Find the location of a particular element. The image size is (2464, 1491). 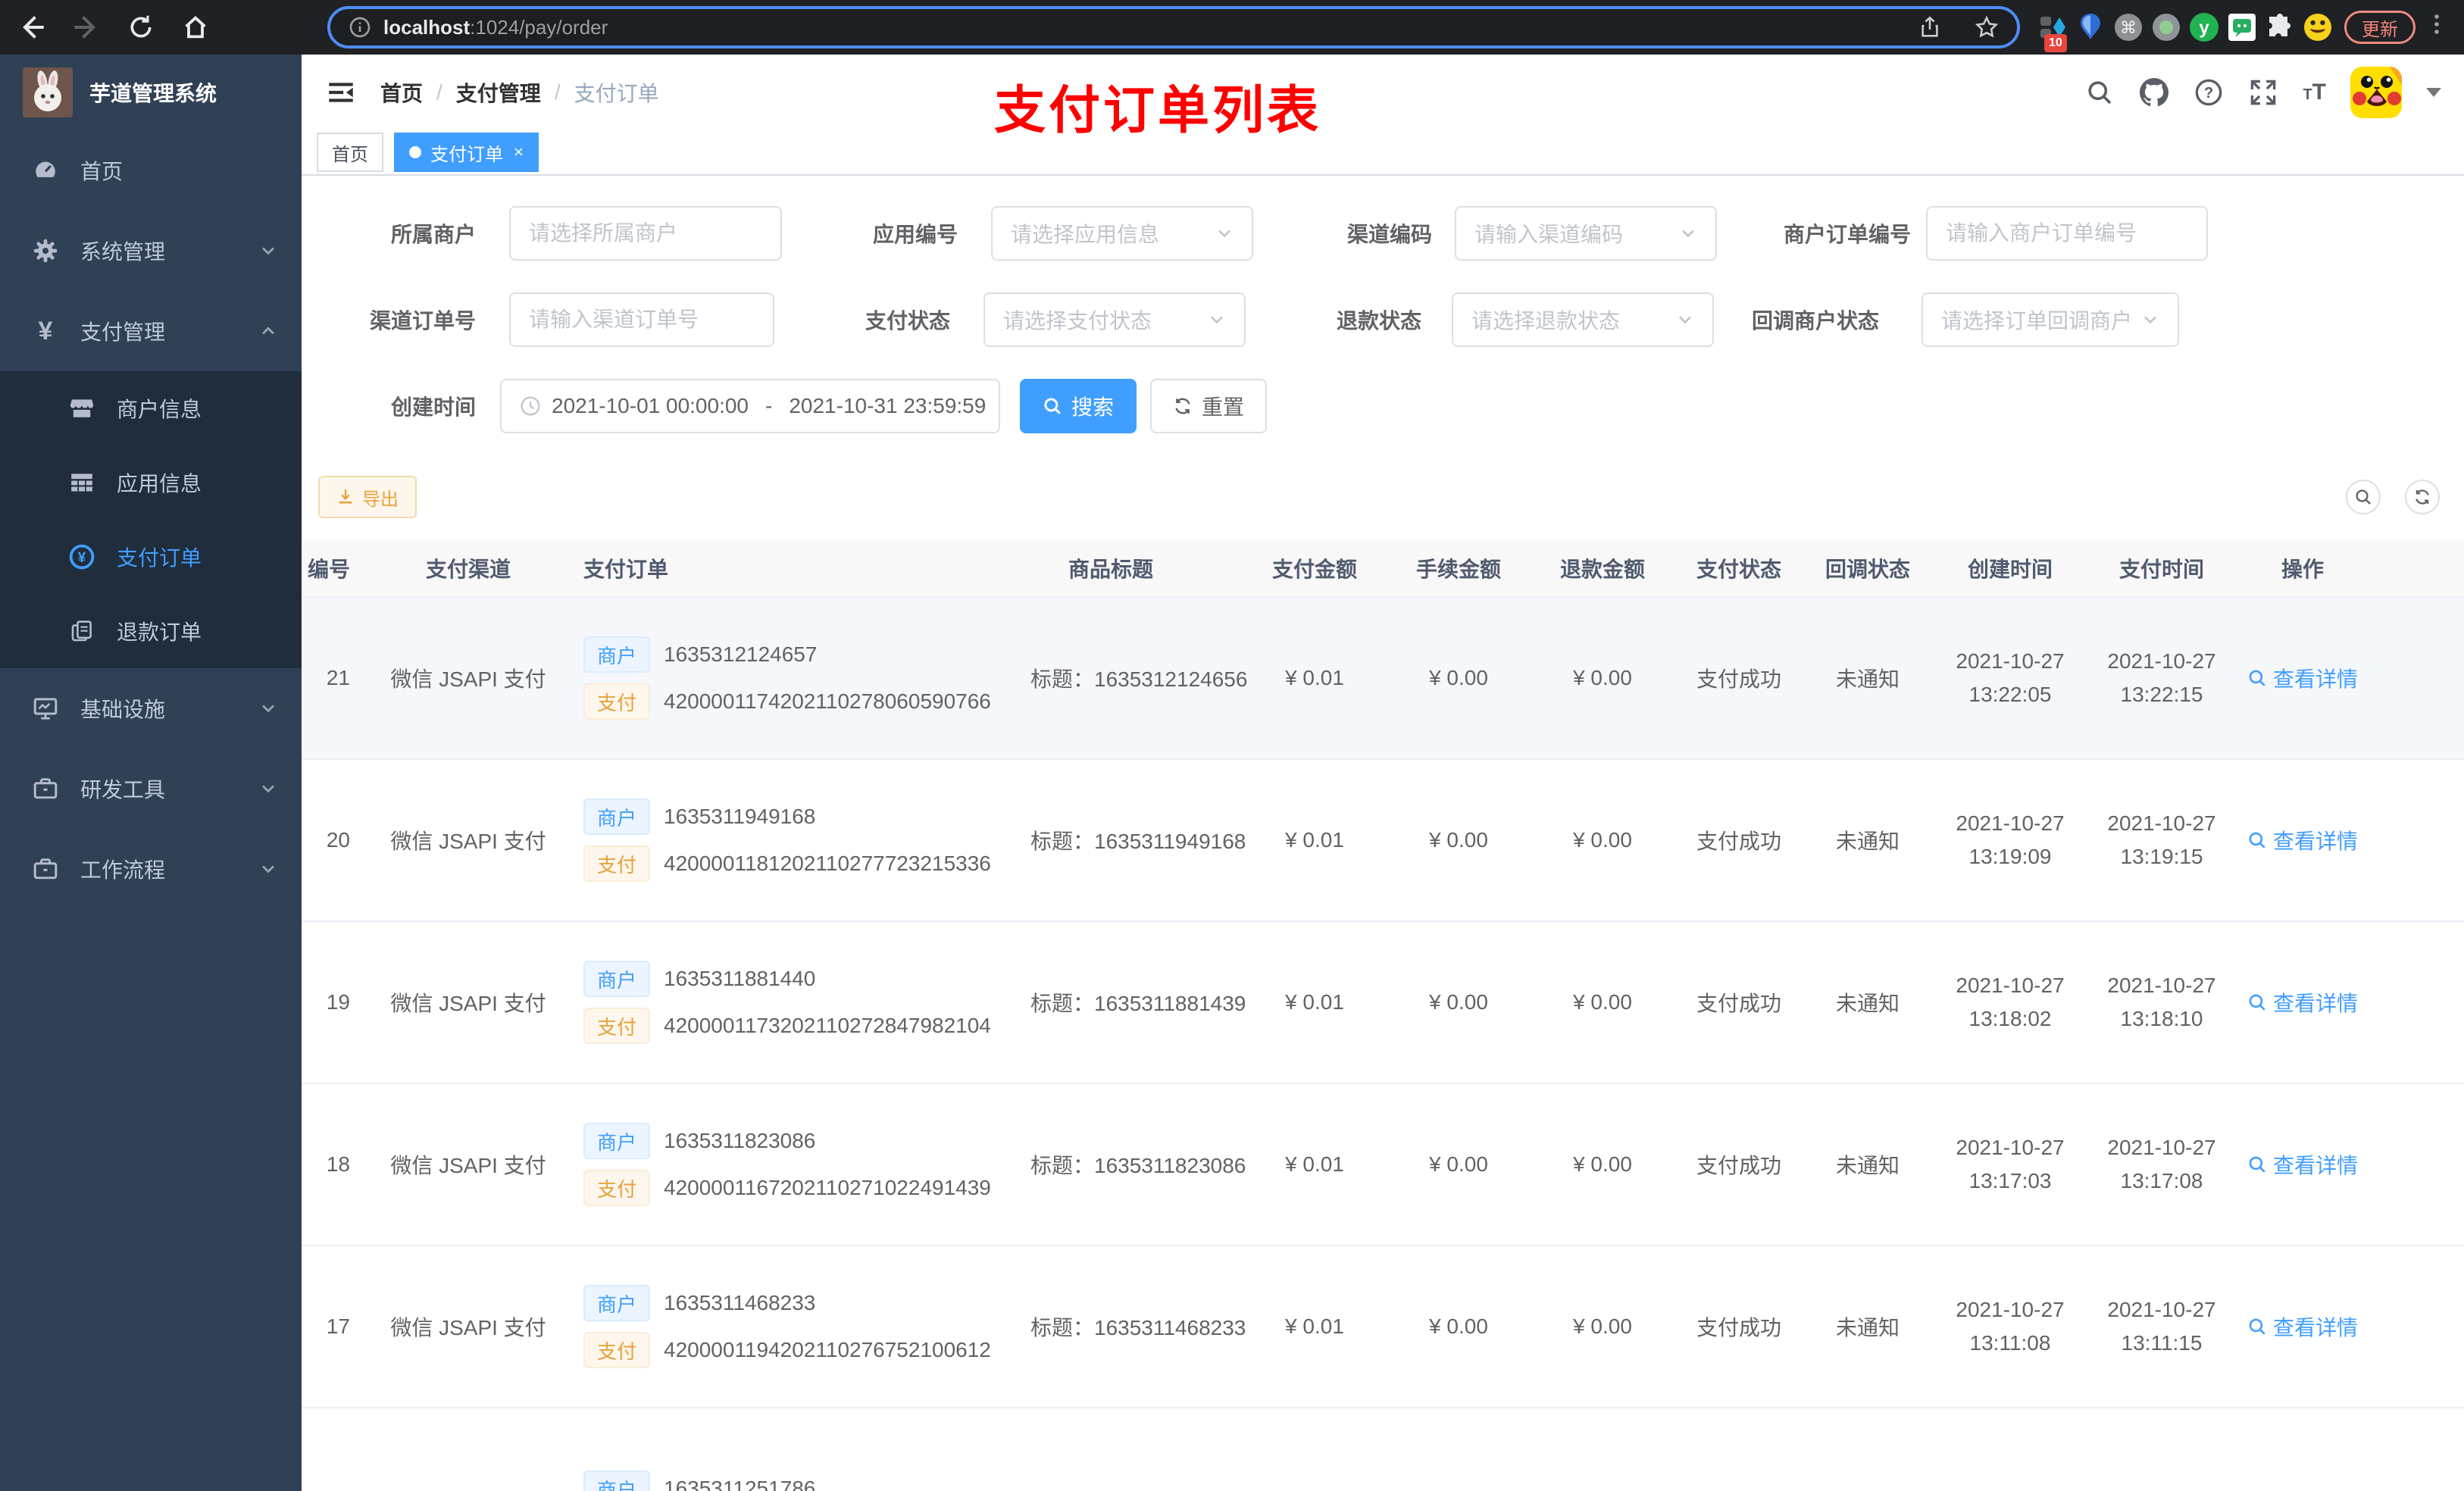

extension-puzzle-icon is located at coordinates (2279, 27).